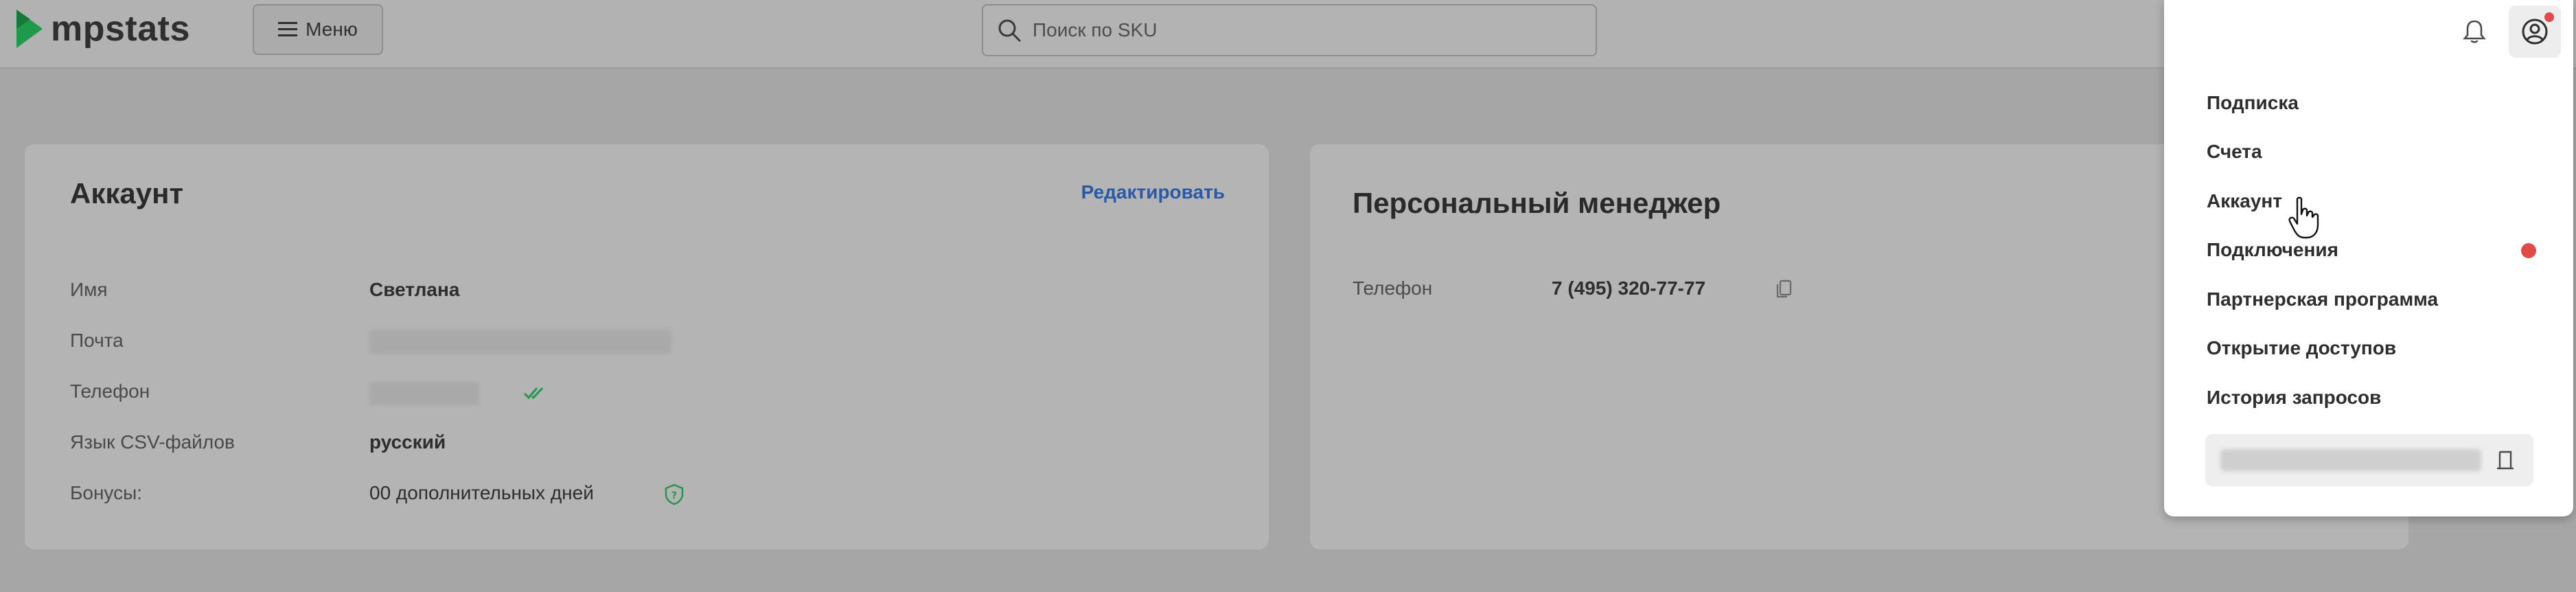  Describe the element at coordinates (2253, 103) in the screenshot. I see `dropdown-item-subscription: Подписка` at that location.